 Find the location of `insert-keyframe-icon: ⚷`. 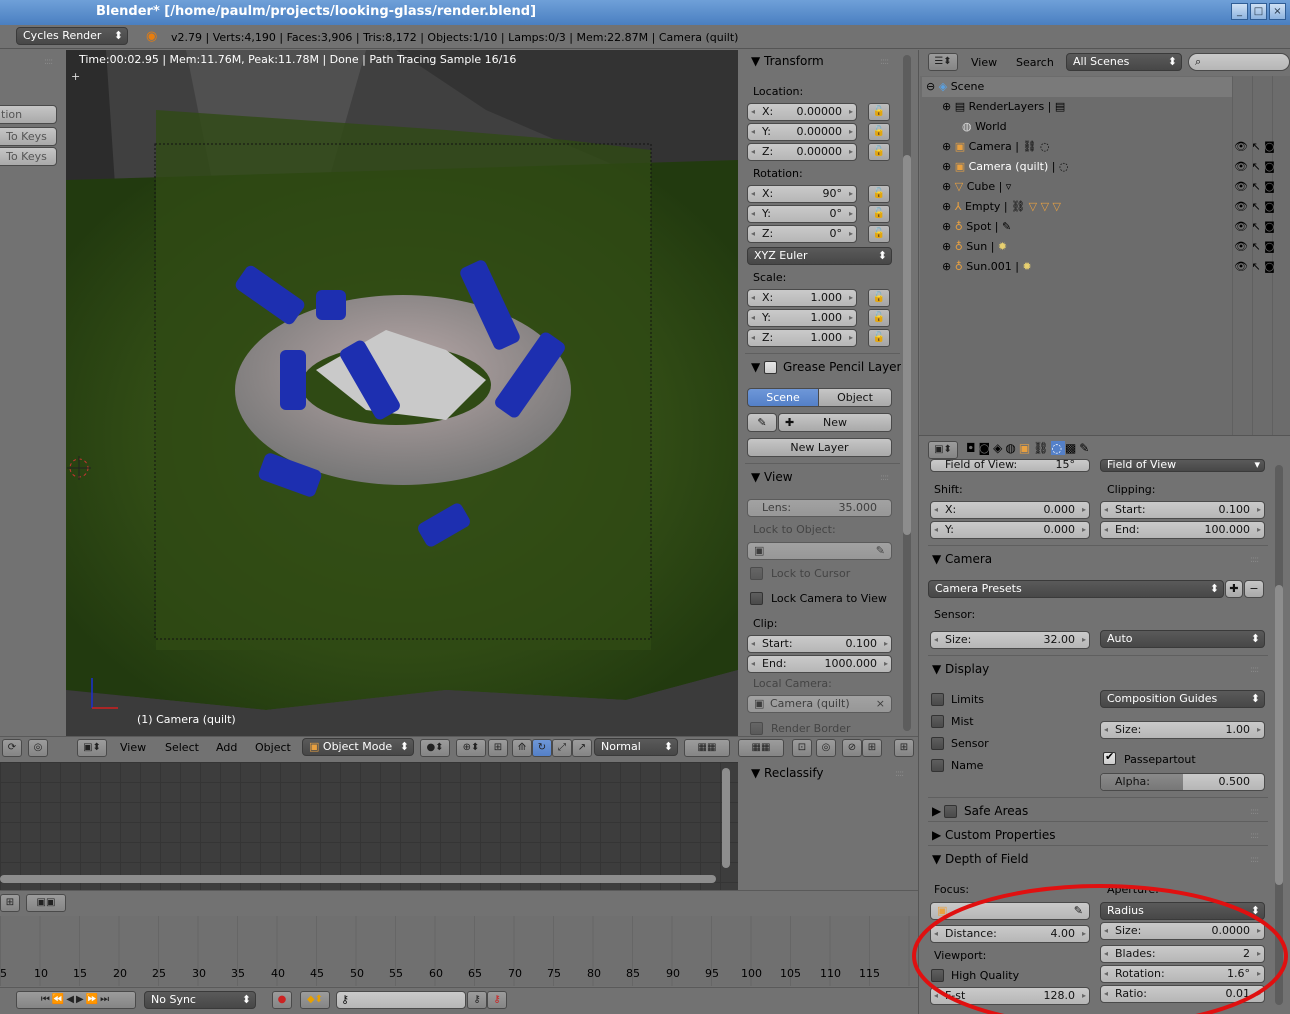

insert-keyframe-icon: ⚷ is located at coordinates (477, 1000).